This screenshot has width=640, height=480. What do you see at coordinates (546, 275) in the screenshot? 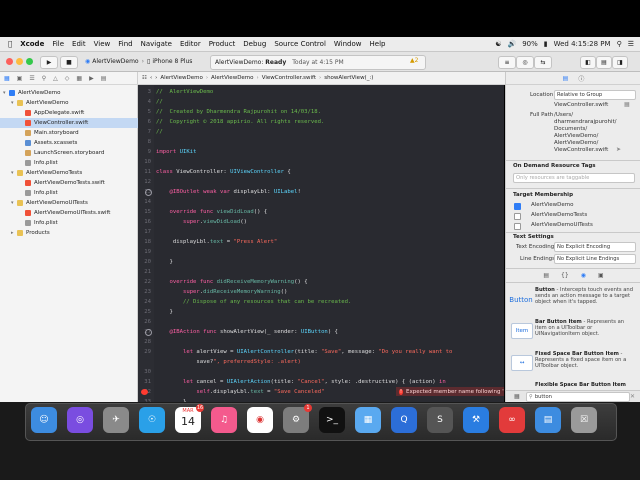
I see `file-template-icon: ▤` at bounding box center [546, 275].